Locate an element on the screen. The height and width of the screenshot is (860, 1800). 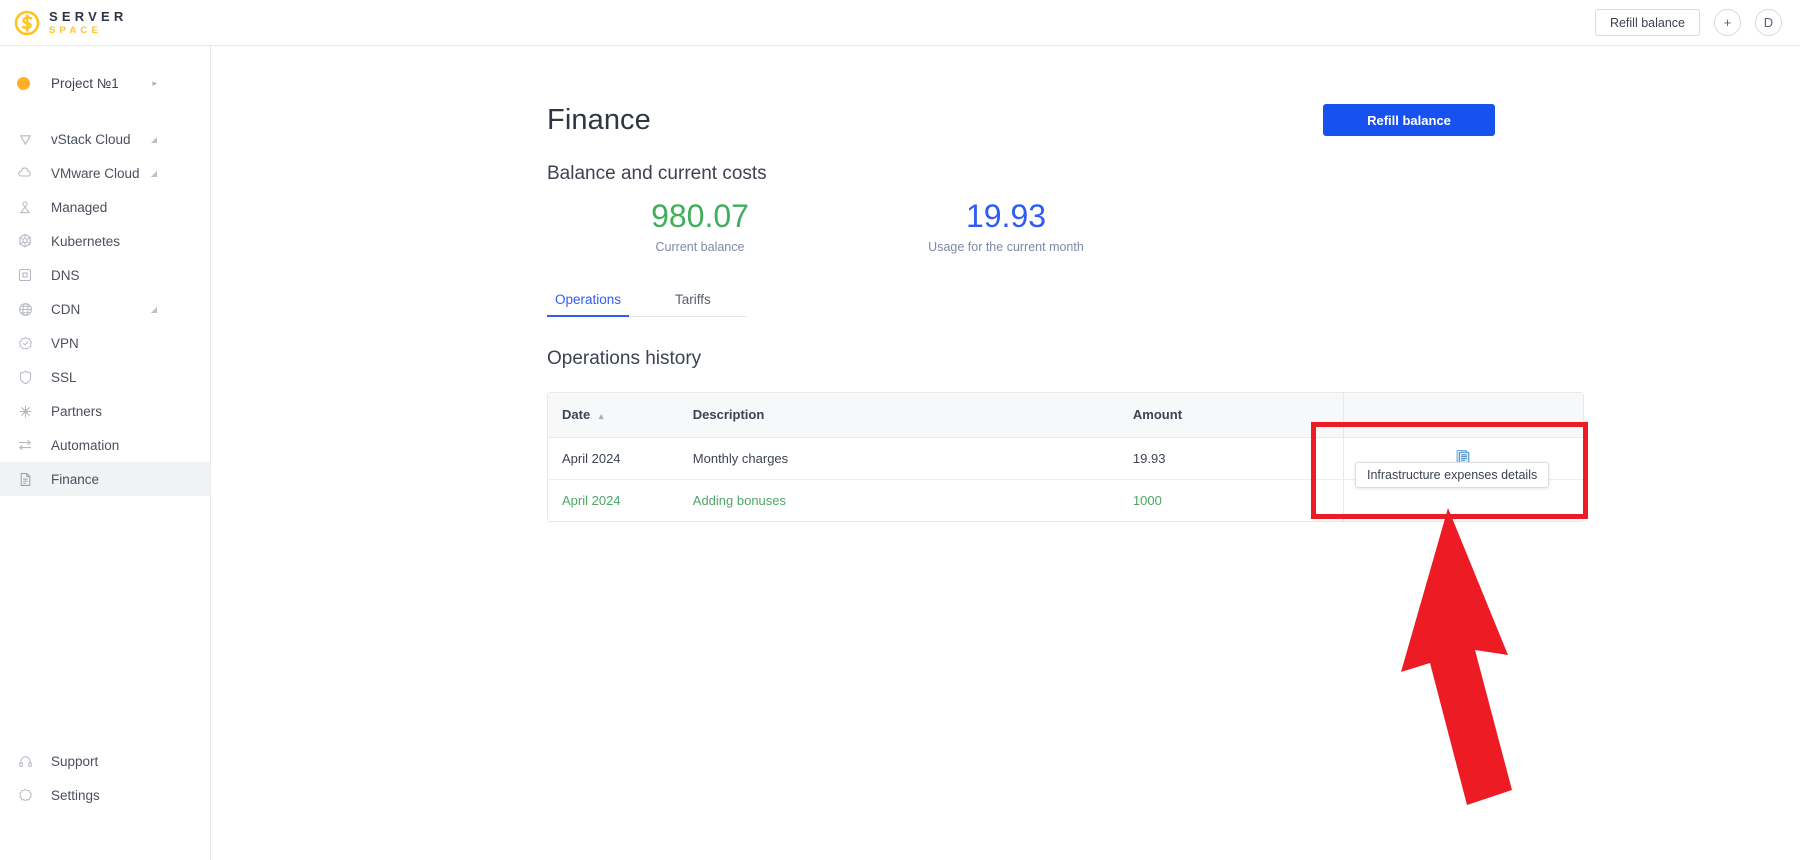
shield-icon is located at coordinates (25, 377).